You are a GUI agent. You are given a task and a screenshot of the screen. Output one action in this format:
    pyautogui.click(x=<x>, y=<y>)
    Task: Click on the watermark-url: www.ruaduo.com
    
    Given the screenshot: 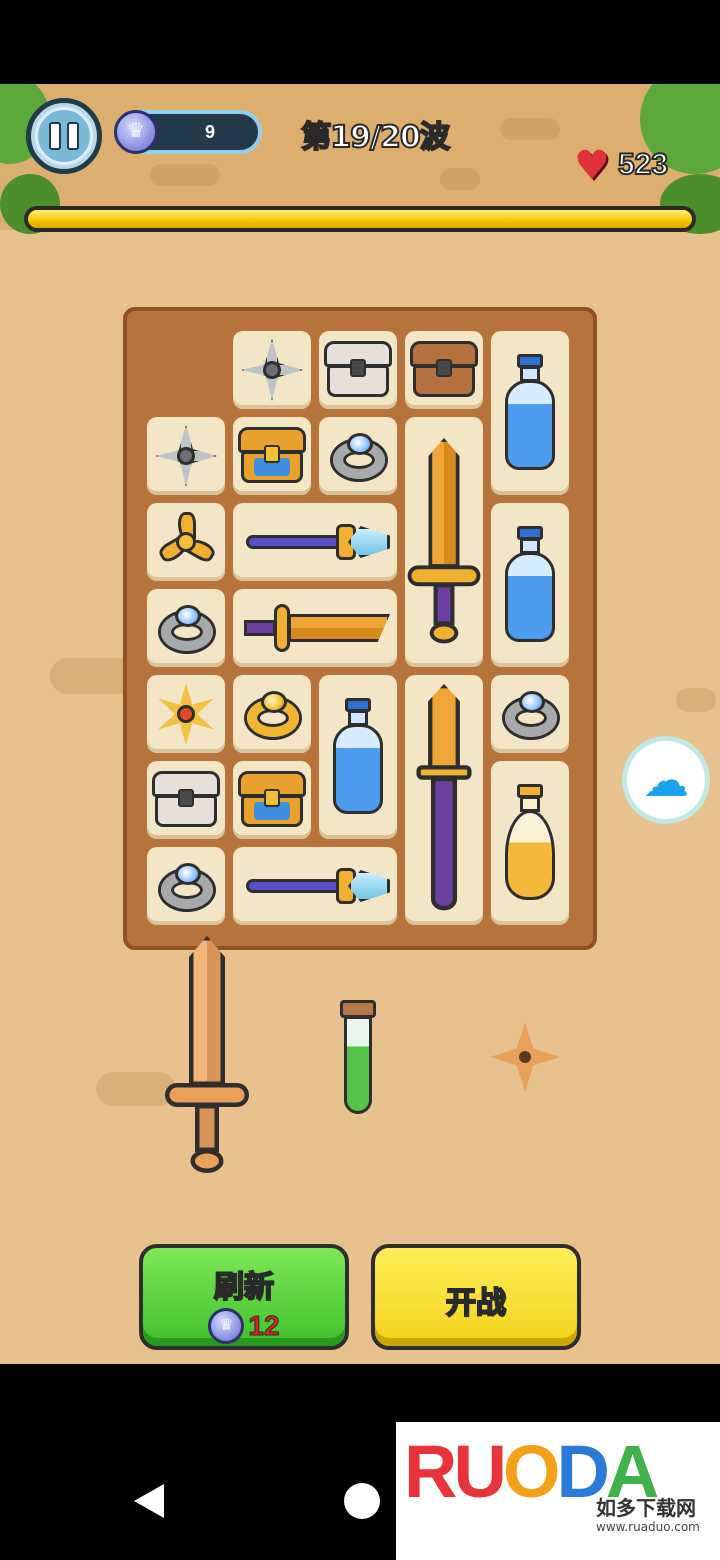 What is the action you would take?
    pyautogui.click(x=648, y=1527)
    